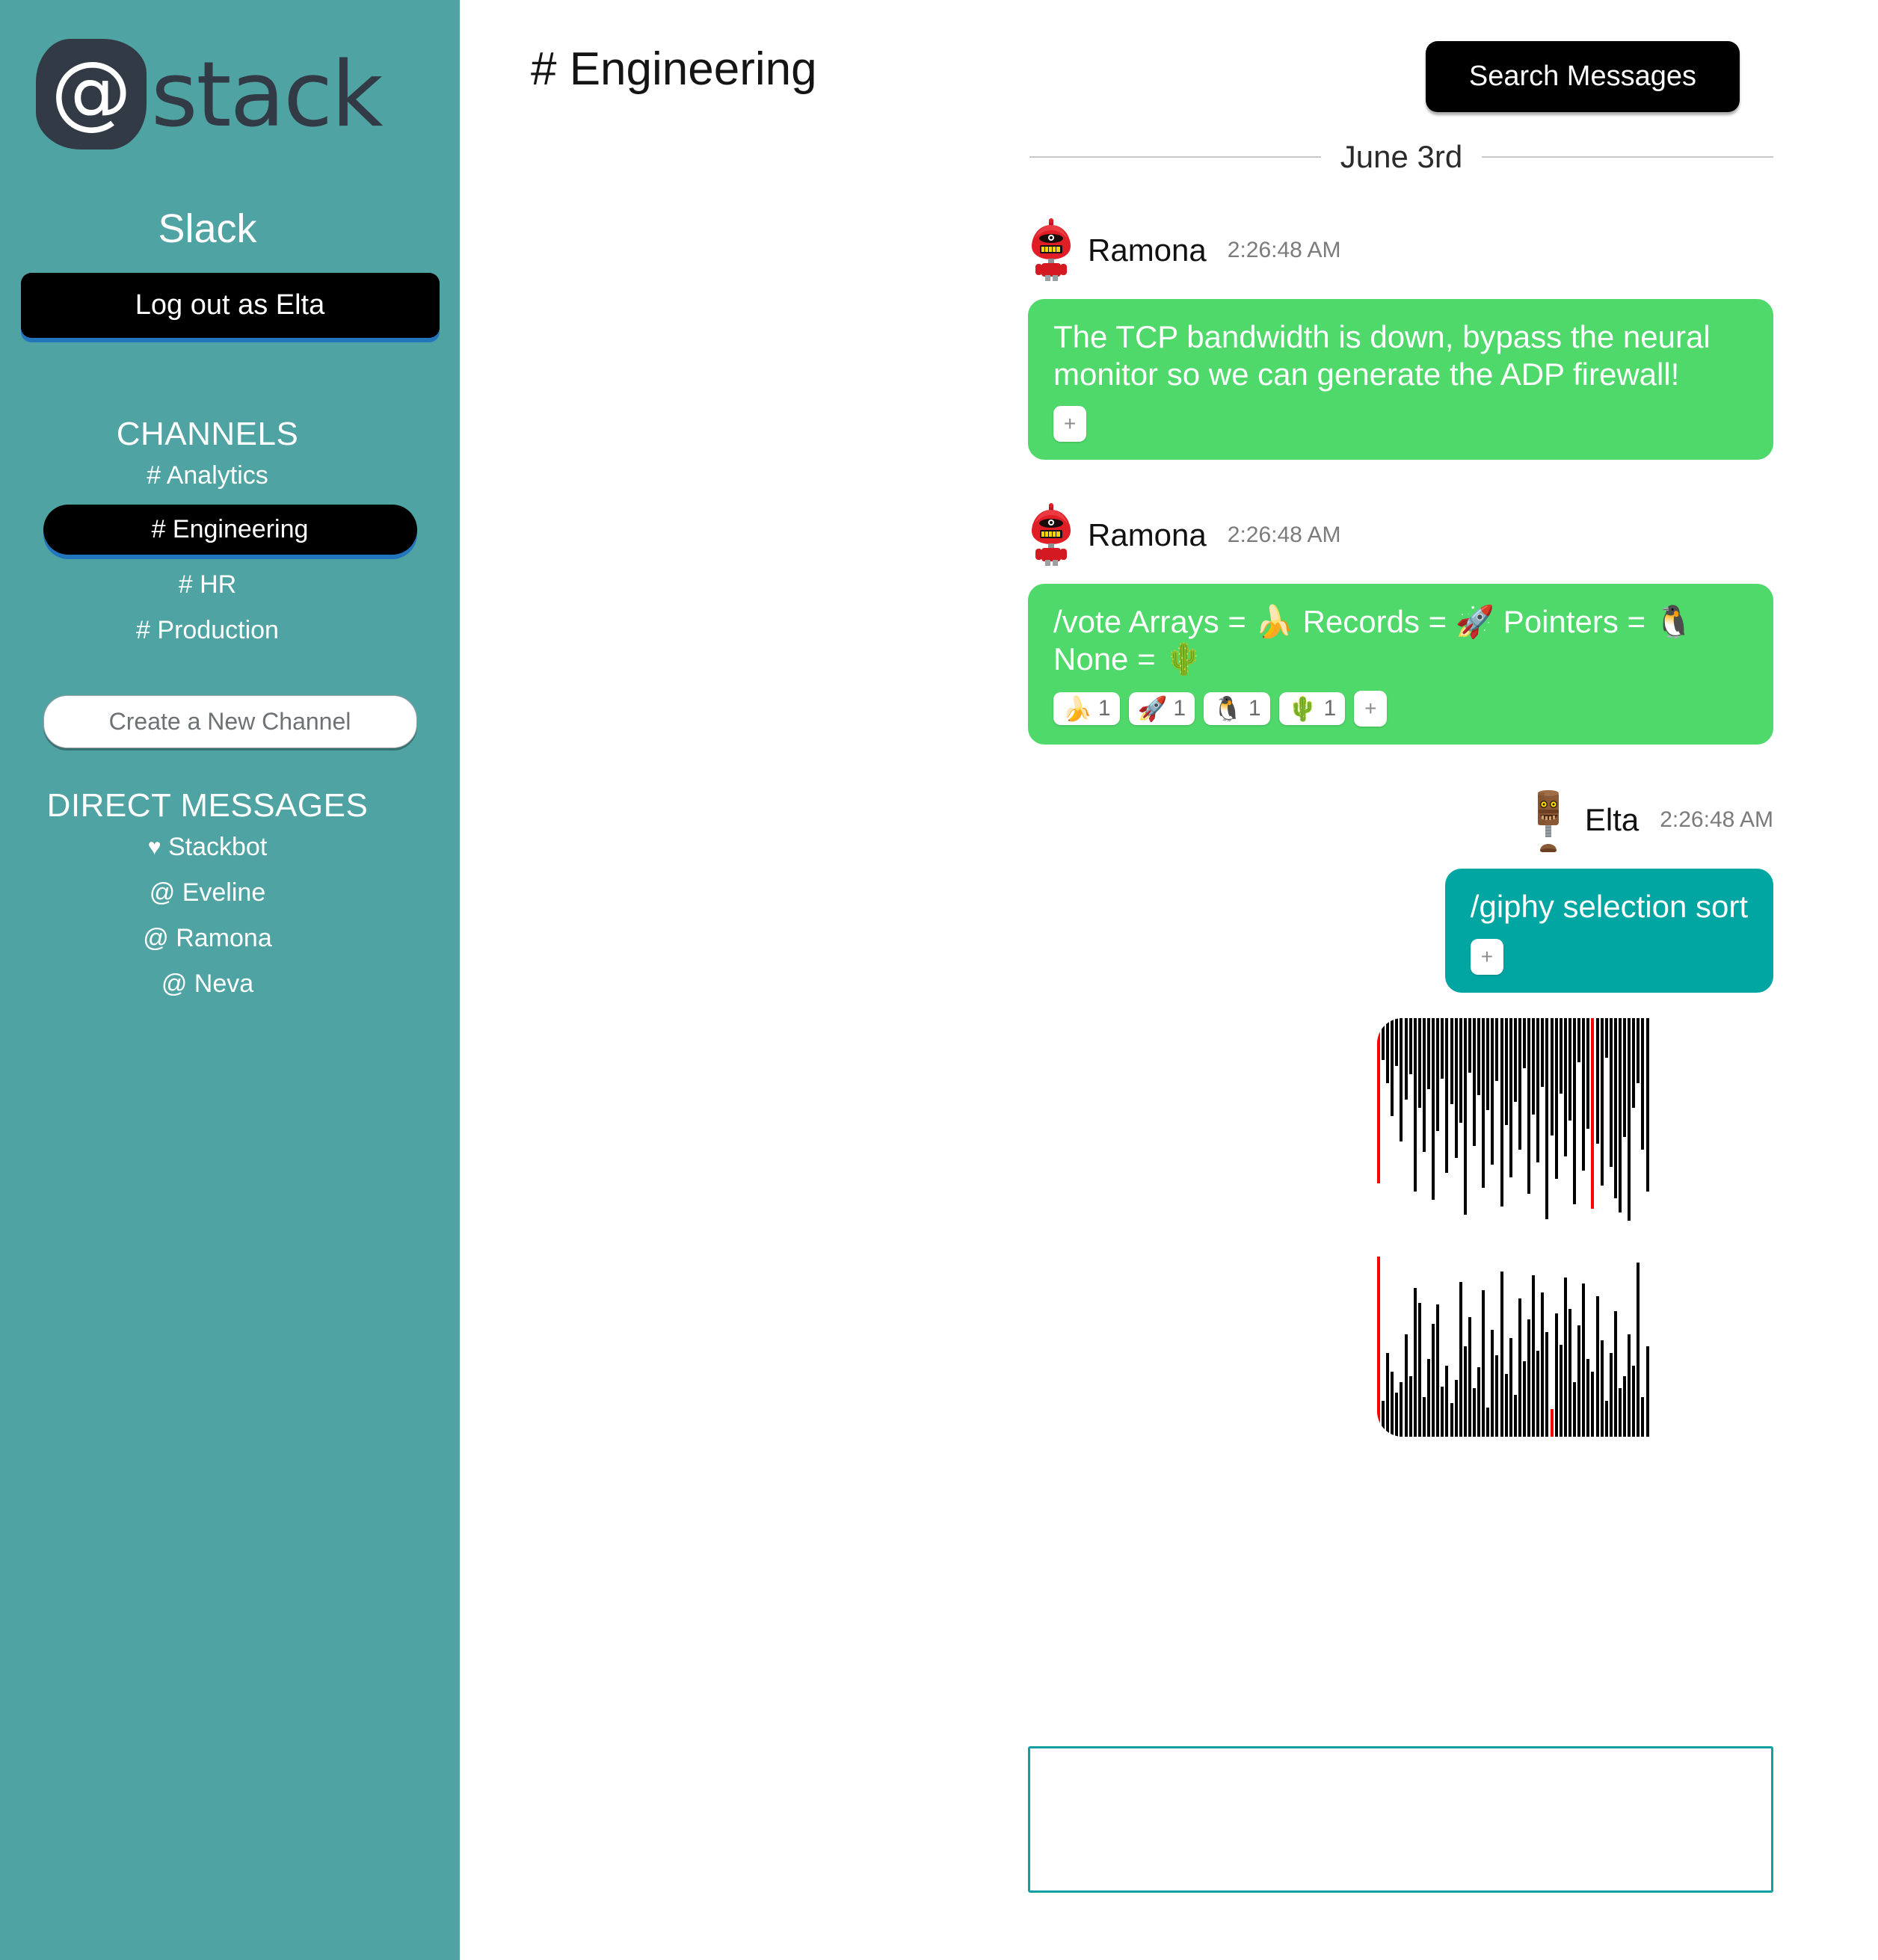 The image size is (1878, 1960). Describe the element at coordinates (1401, 156) in the screenshot. I see `date-label: June 3rd` at that location.